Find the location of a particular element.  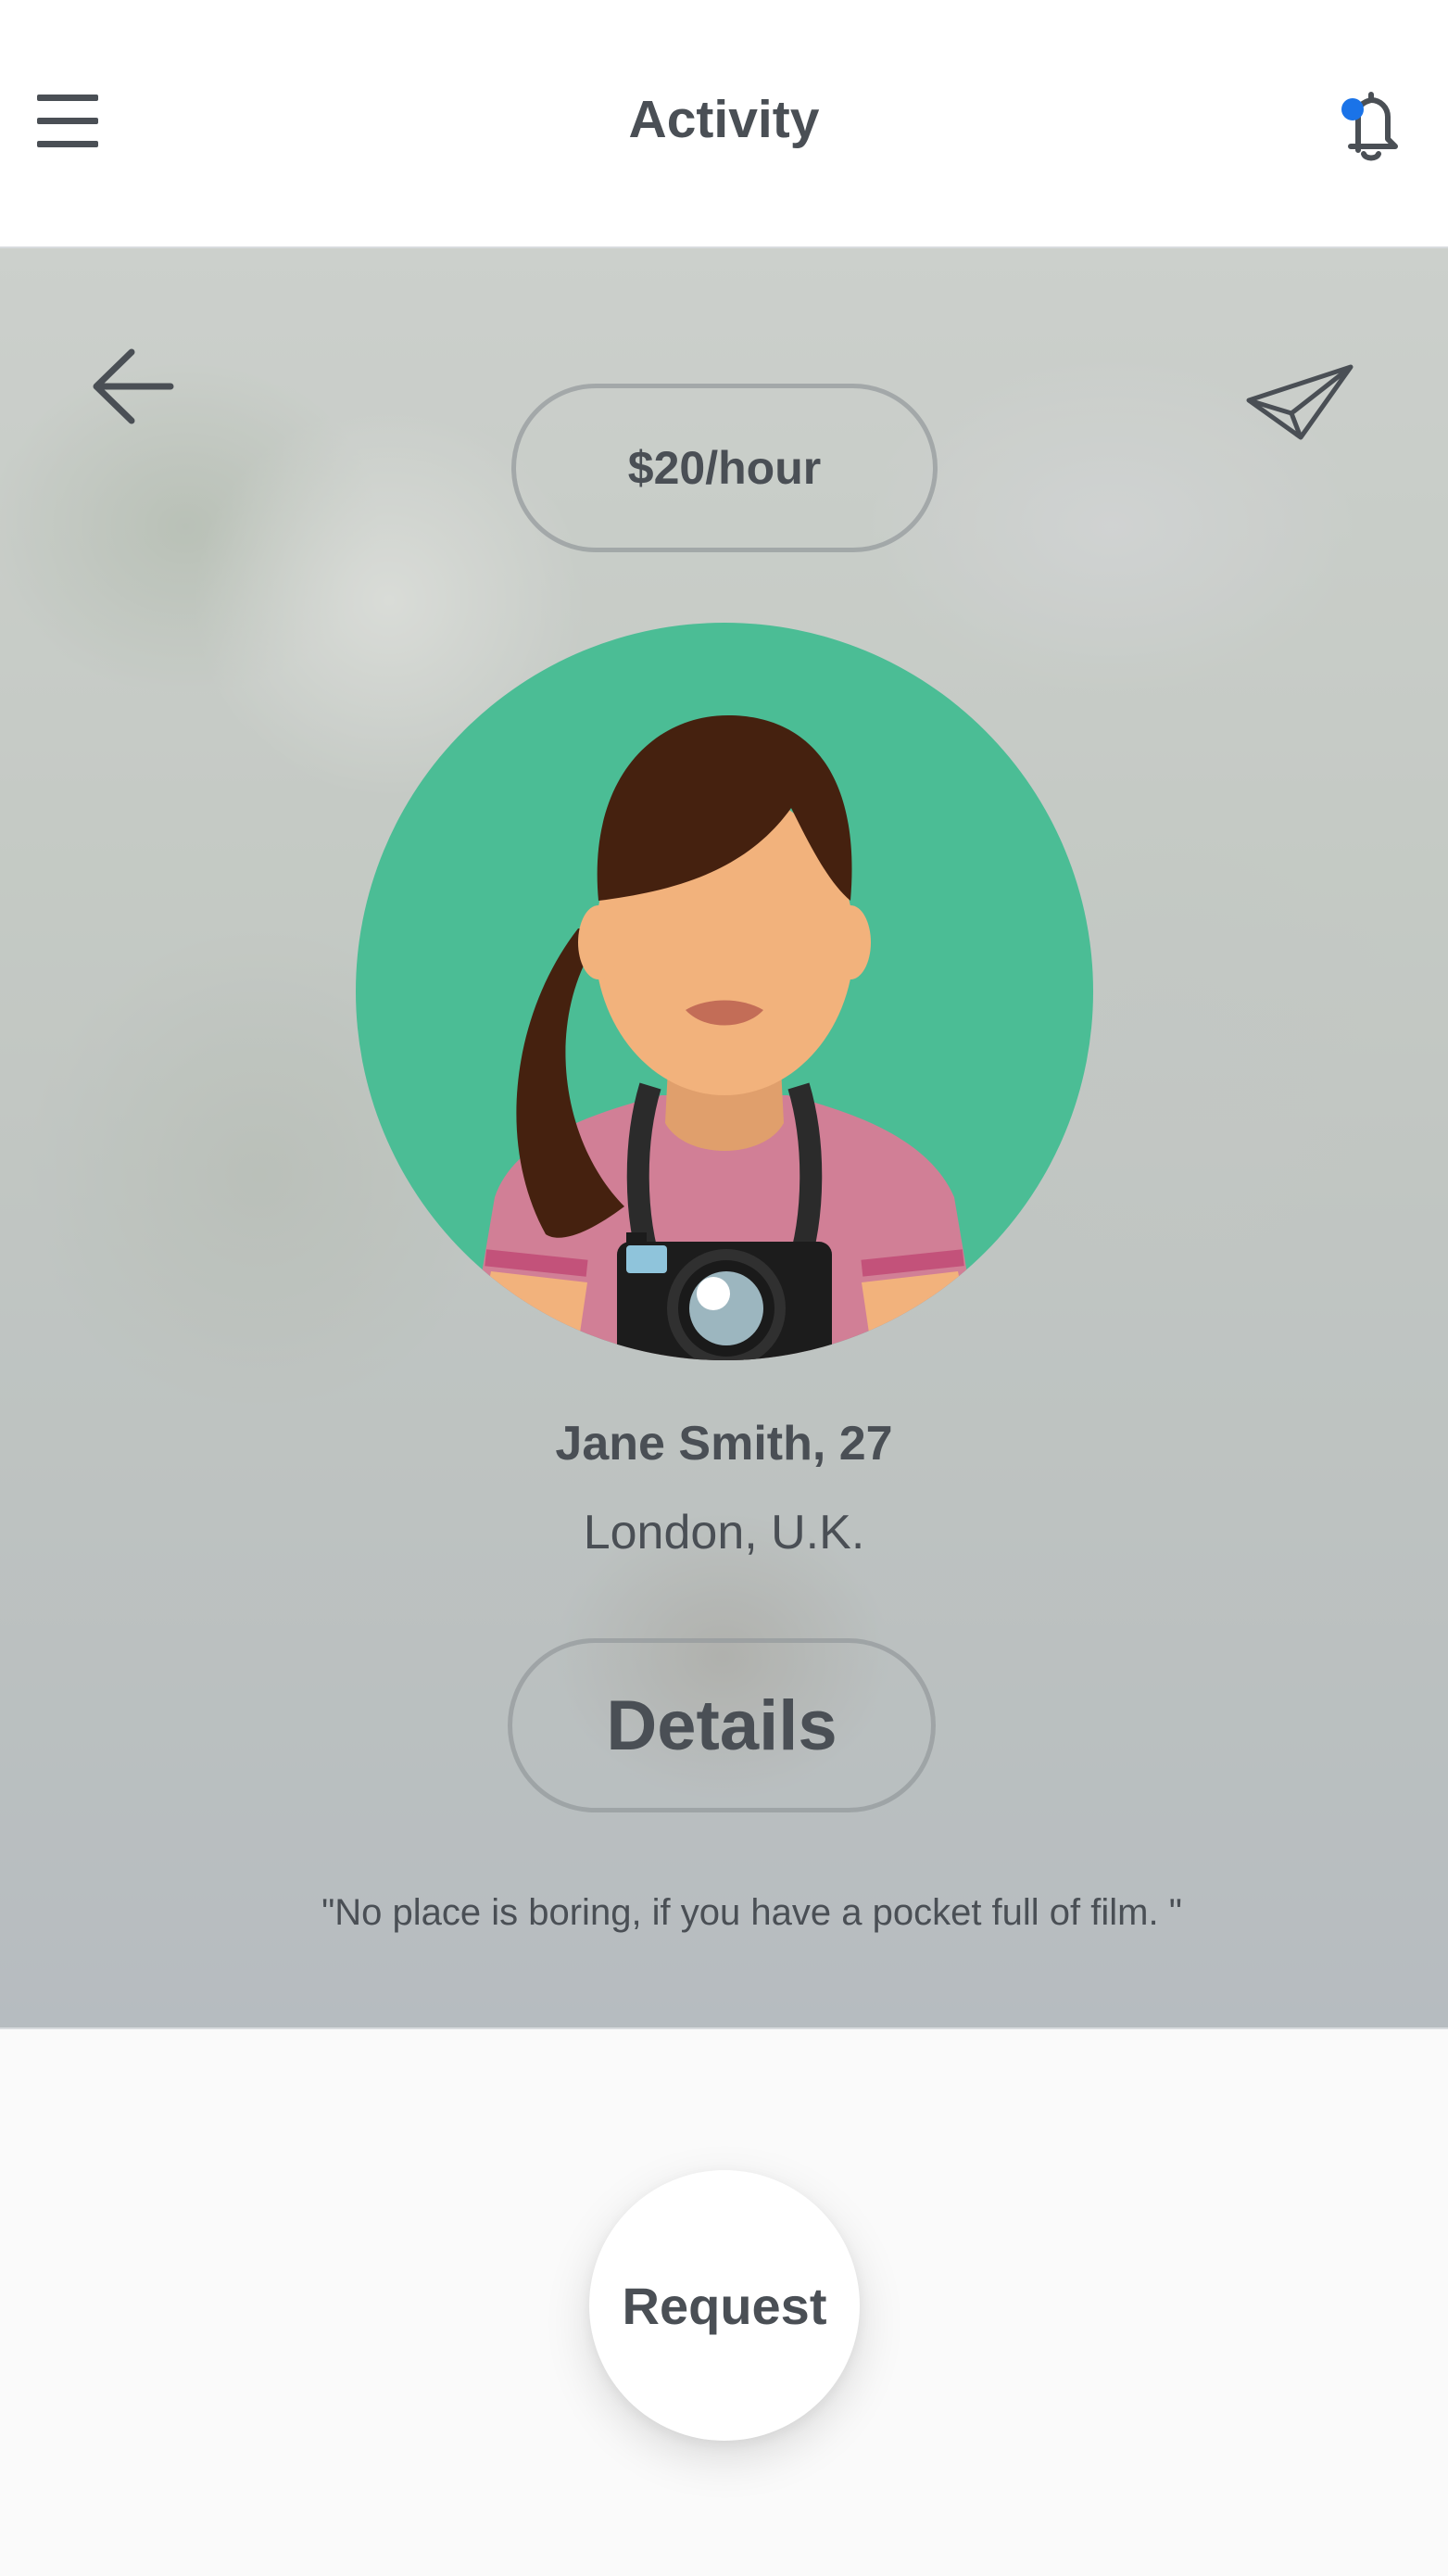

page-title: Activity is located at coordinates (724, 120).